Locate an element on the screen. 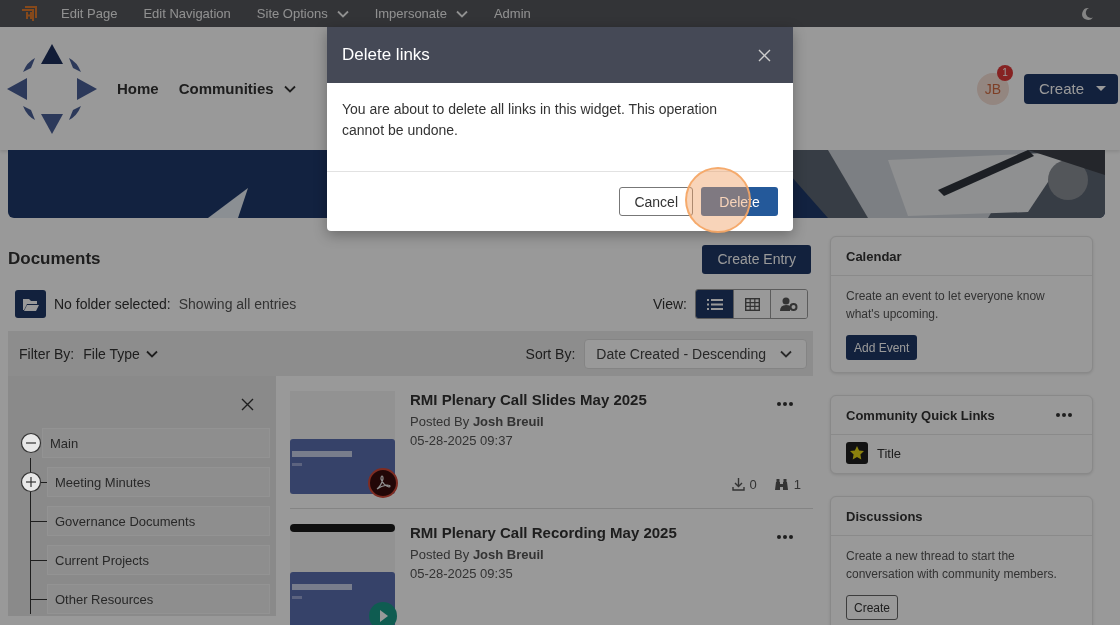 This screenshot has height=625, width=1120. entry-date: 05-28-2025 09:37 is located at coordinates (462, 440).